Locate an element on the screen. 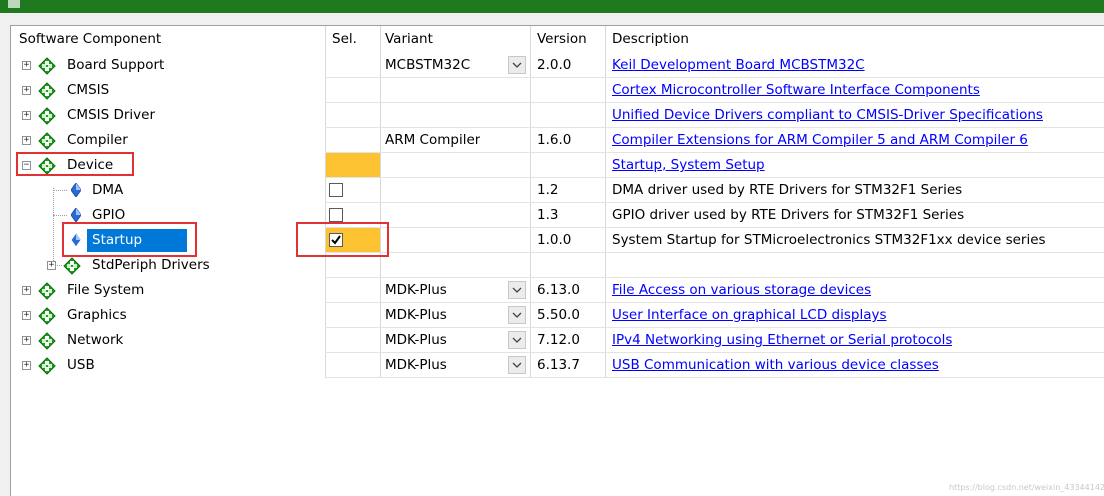 This screenshot has width=1104, height=496. description-link: File Access on various storage devices is located at coordinates (741, 290).